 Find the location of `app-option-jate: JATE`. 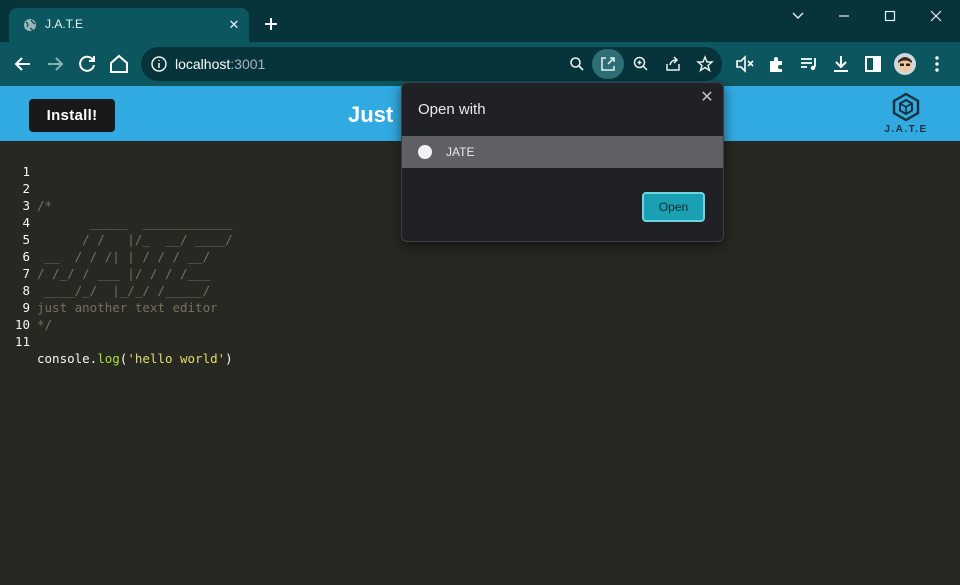

app-option-jate: JATE is located at coordinates (562, 152).